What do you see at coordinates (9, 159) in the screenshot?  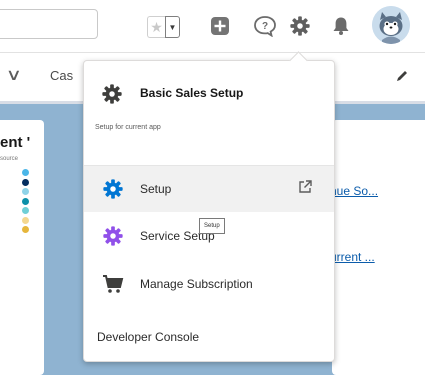 I see `card-subtitle: source` at bounding box center [9, 159].